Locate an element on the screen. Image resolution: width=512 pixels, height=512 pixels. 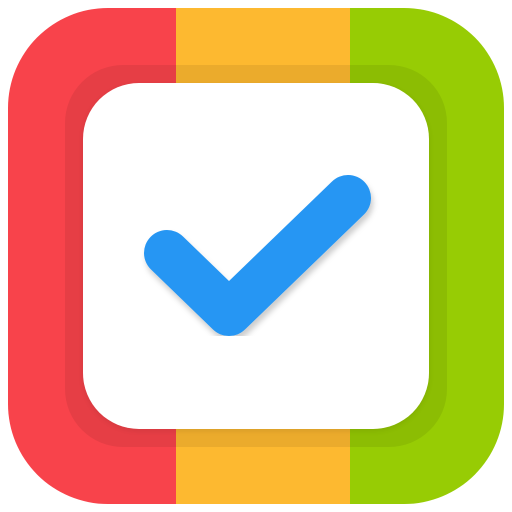
checkmark-icon is located at coordinates (257, 255).